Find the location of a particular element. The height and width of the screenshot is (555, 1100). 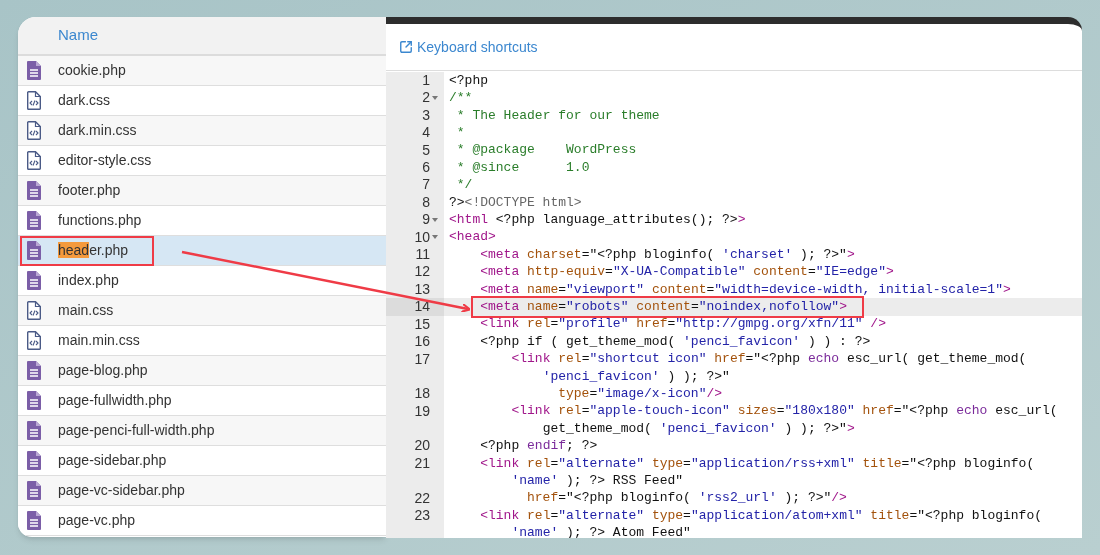

file-name: index.php is located at coordinates (88, 280).